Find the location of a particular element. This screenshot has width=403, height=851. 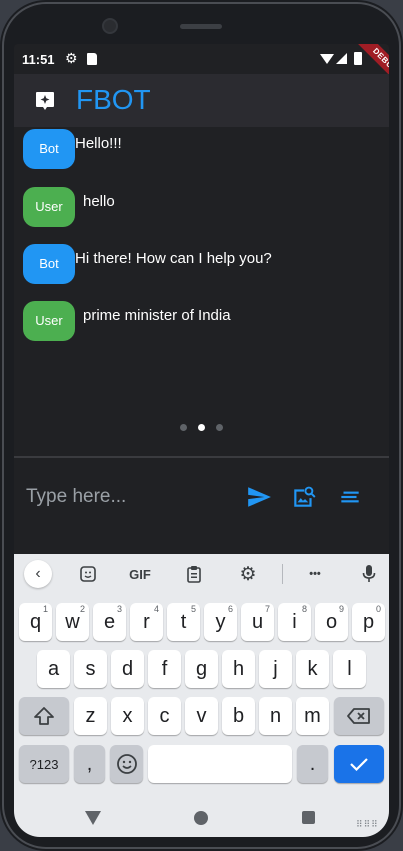

gear-icon: ⚙ is located at coordinates (248, 574).